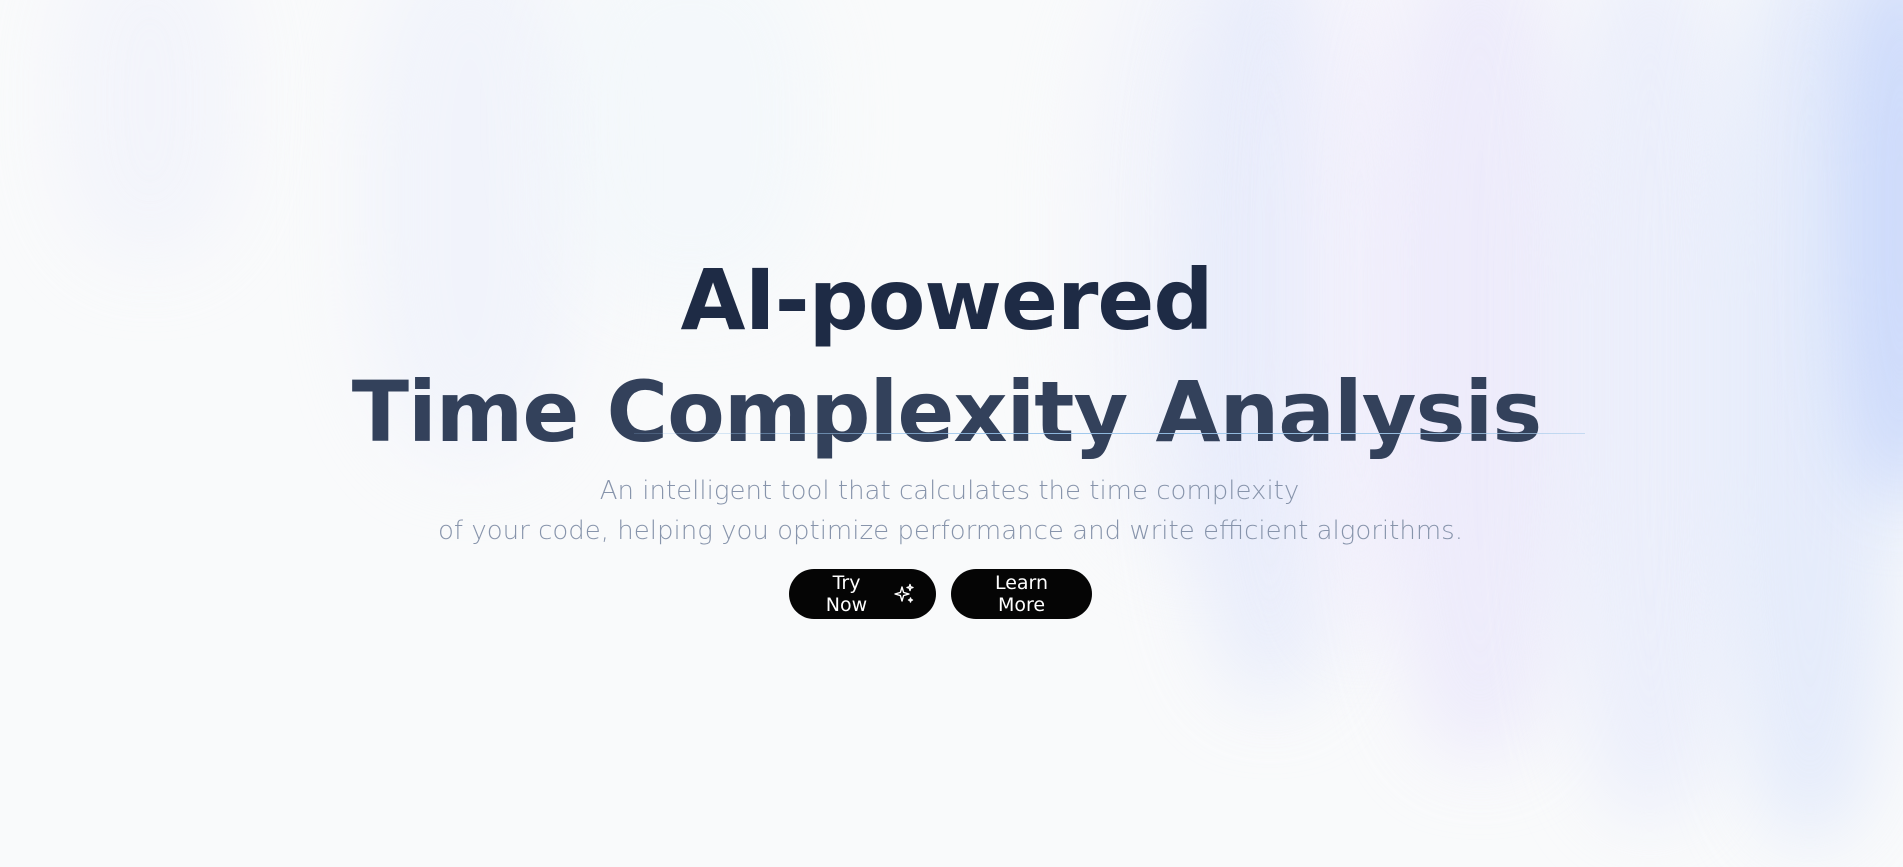 Image resolution: width=1903 pixels, height=867 pixels. What do you see at coordinates (904, 594) in the screenshot?
I see `sparkles-icon` at bounding box center [904, 594].